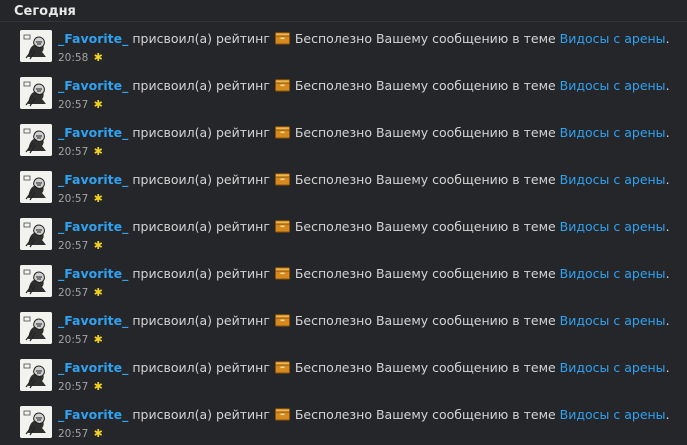 The image size is (687, 445). What do you see at coordinates (80, 58) in the screenshot?
I see `alert-meta: 20:58 ✱` at bounding box center [80, 58].